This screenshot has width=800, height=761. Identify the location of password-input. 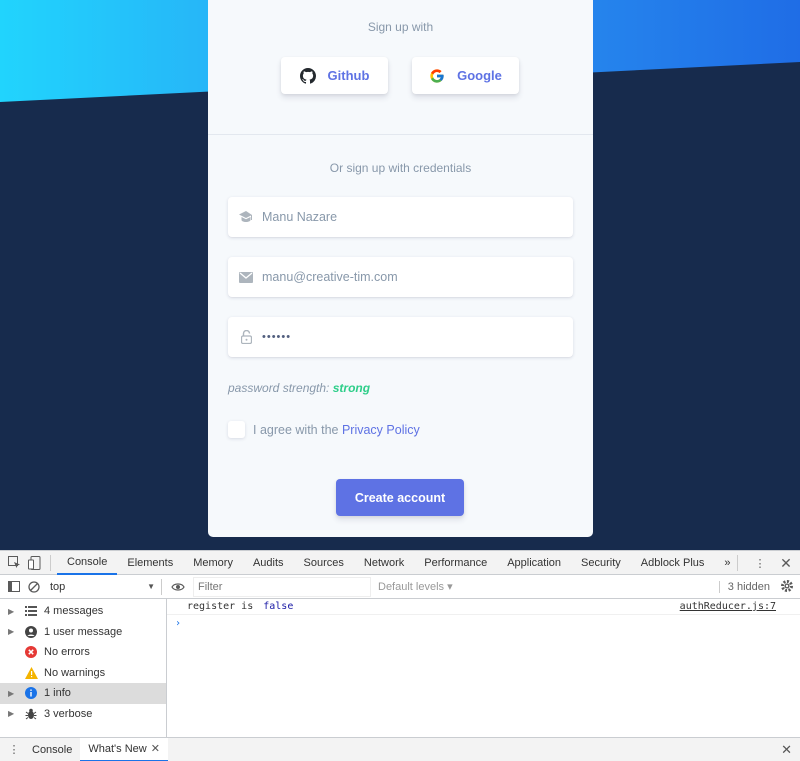
(412, 337).